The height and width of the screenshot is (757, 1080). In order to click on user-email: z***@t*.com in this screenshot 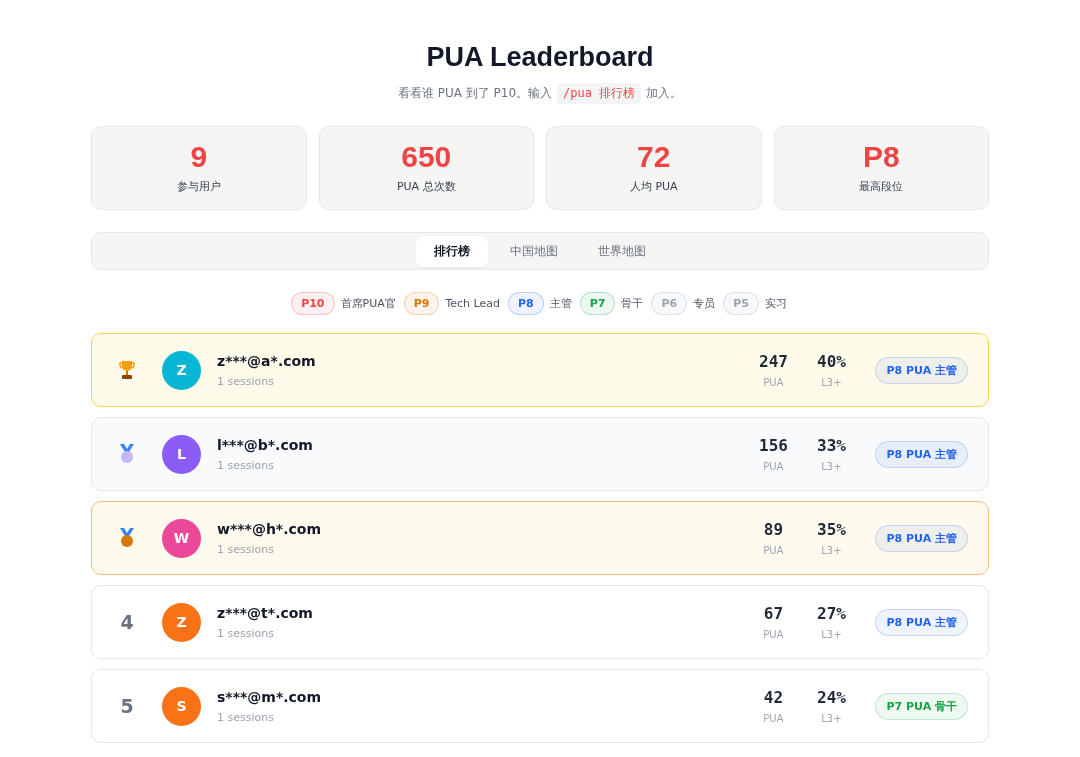, I will do `click(265, 612)`.